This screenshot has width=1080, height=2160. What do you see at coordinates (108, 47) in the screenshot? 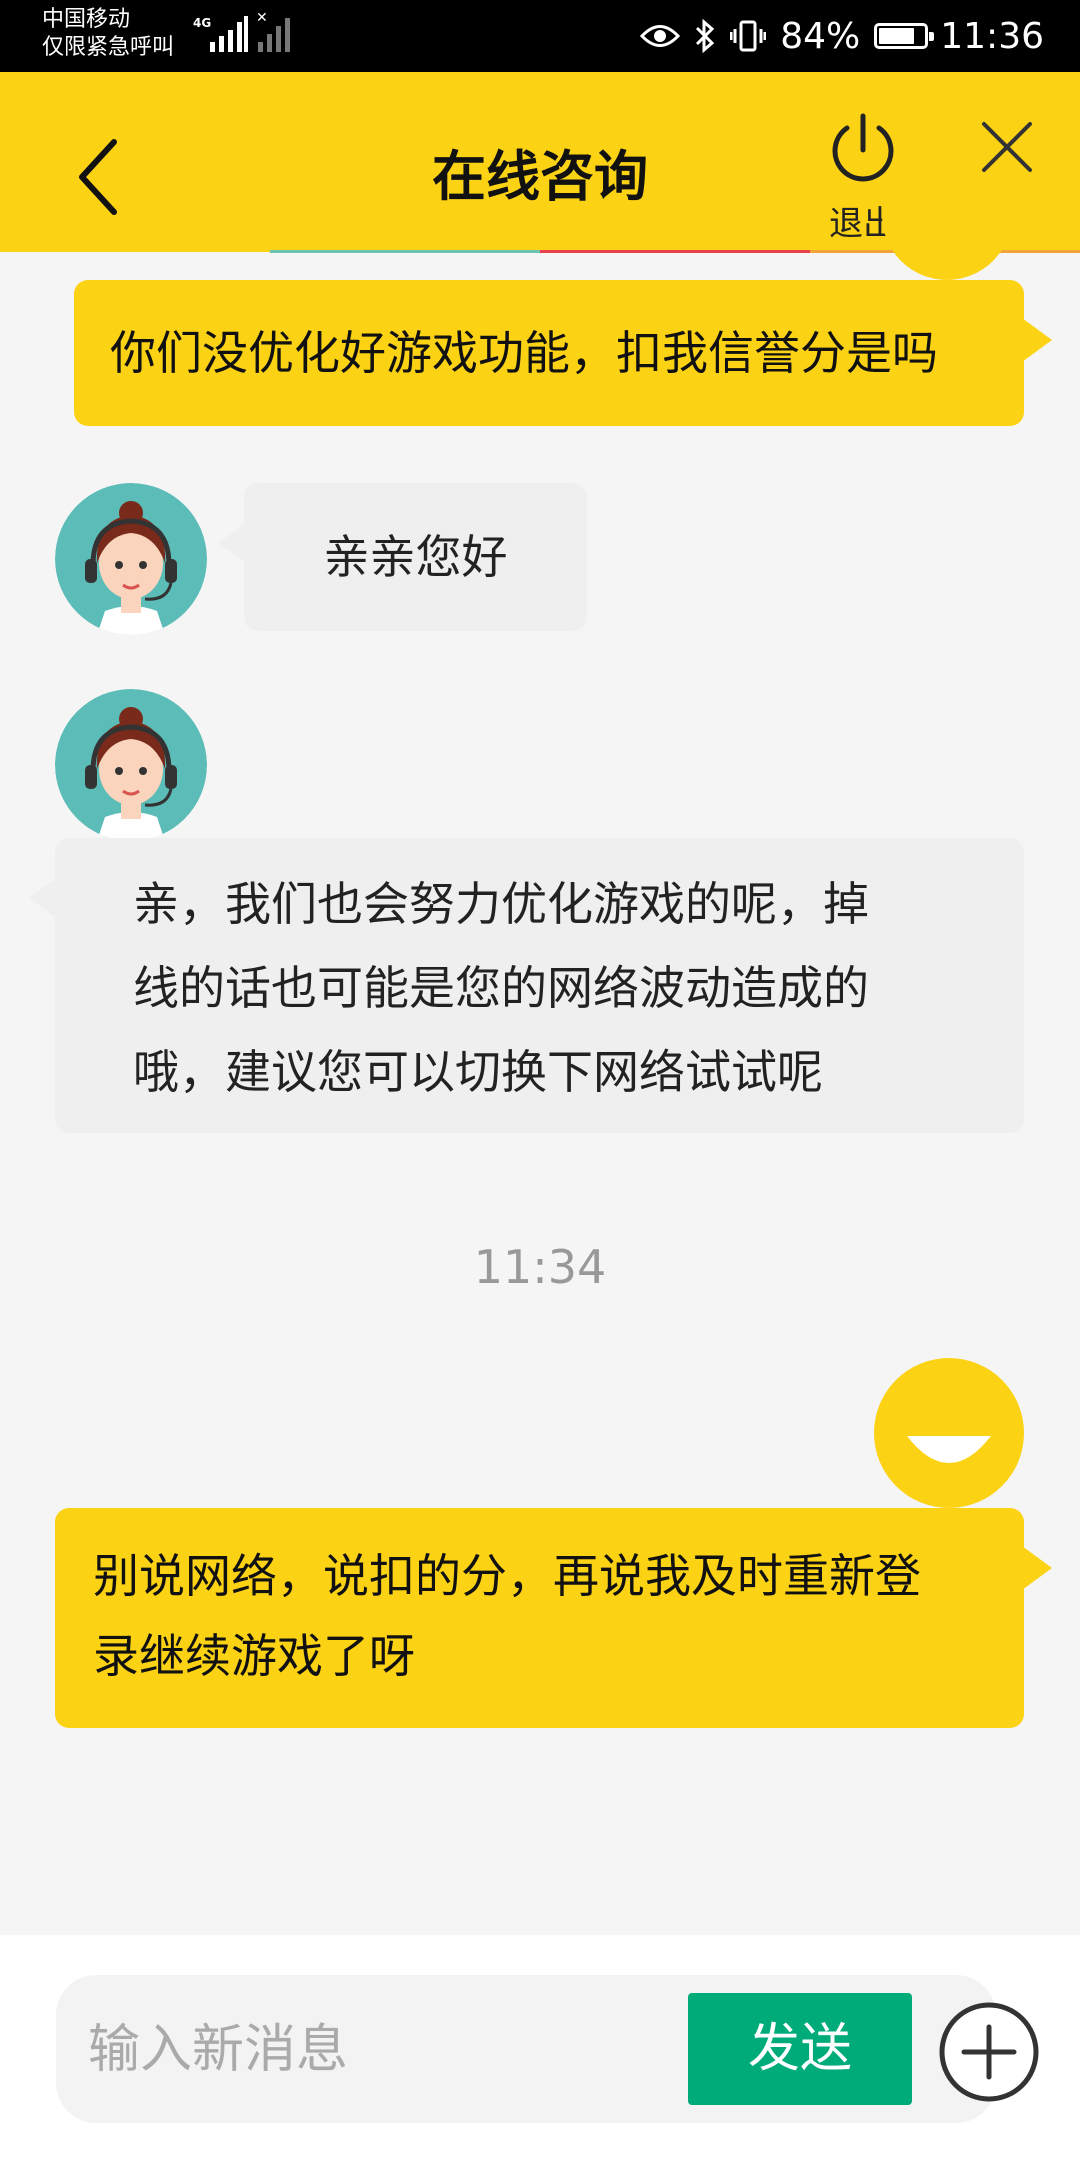
I see `carrier-emergency-text: 仅限紧急呼叫` at bounding box center [108, 47].